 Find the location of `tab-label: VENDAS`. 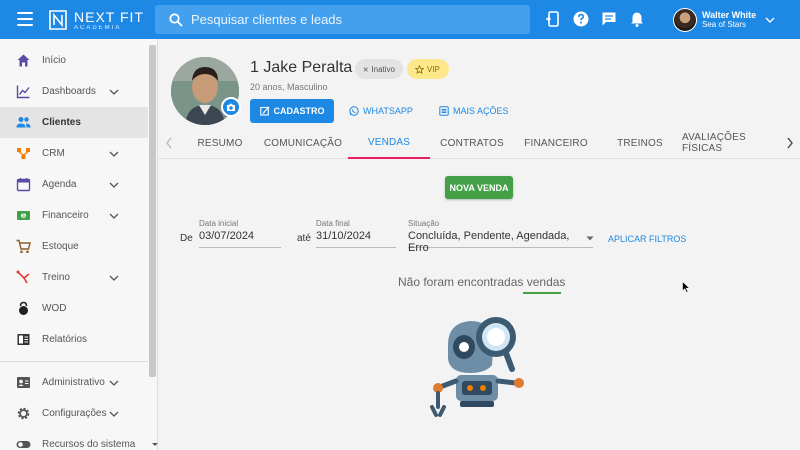

tab-label: VENDAS is located at coordinates (389, 142).